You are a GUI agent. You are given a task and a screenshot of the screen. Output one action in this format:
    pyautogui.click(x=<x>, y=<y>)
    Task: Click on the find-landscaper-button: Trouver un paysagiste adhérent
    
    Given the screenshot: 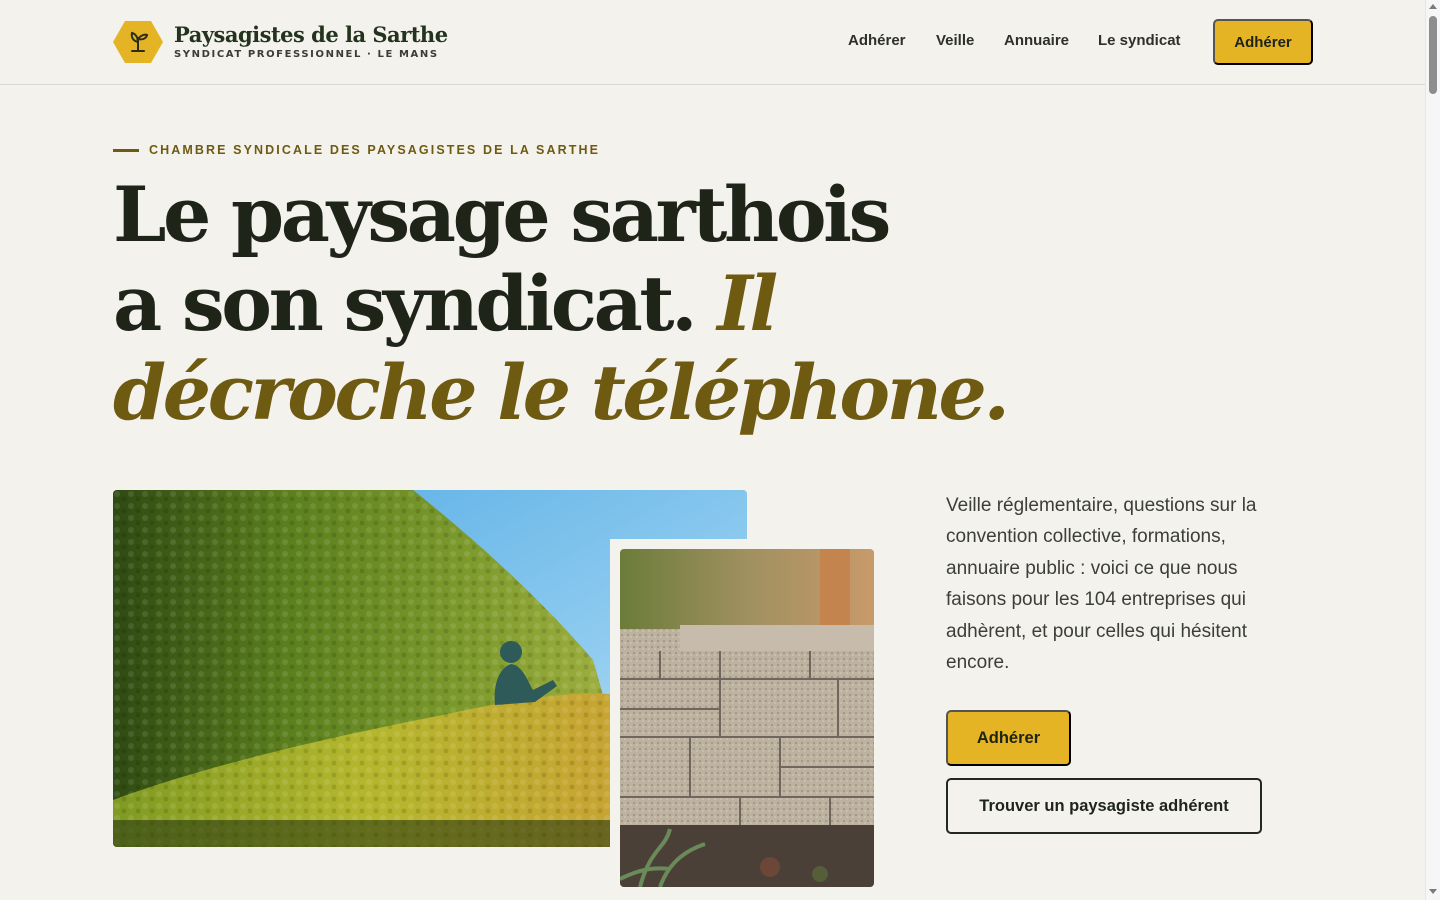 What is the action you would take?
    pyautogui.click(x=1104, y=806)
    